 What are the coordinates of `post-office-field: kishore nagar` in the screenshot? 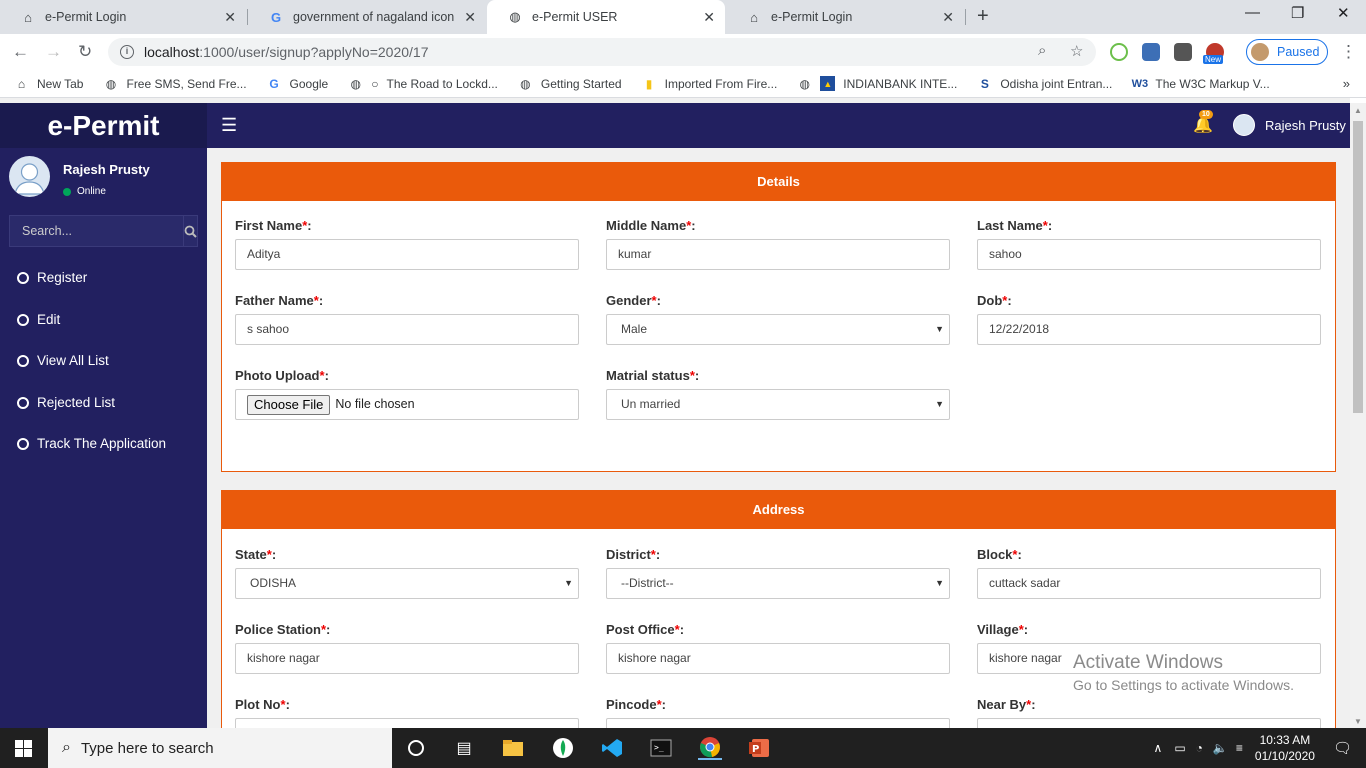 It's located at (778, 658).